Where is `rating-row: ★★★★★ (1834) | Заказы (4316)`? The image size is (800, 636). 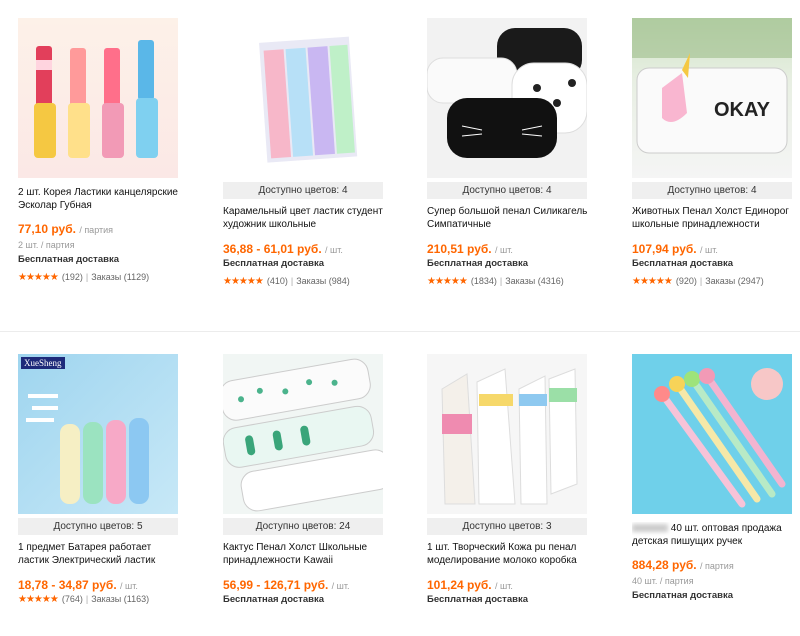
rating-row: ★★★★★ (1834) | Заказы (4316) is located at coordinates (495, 281).